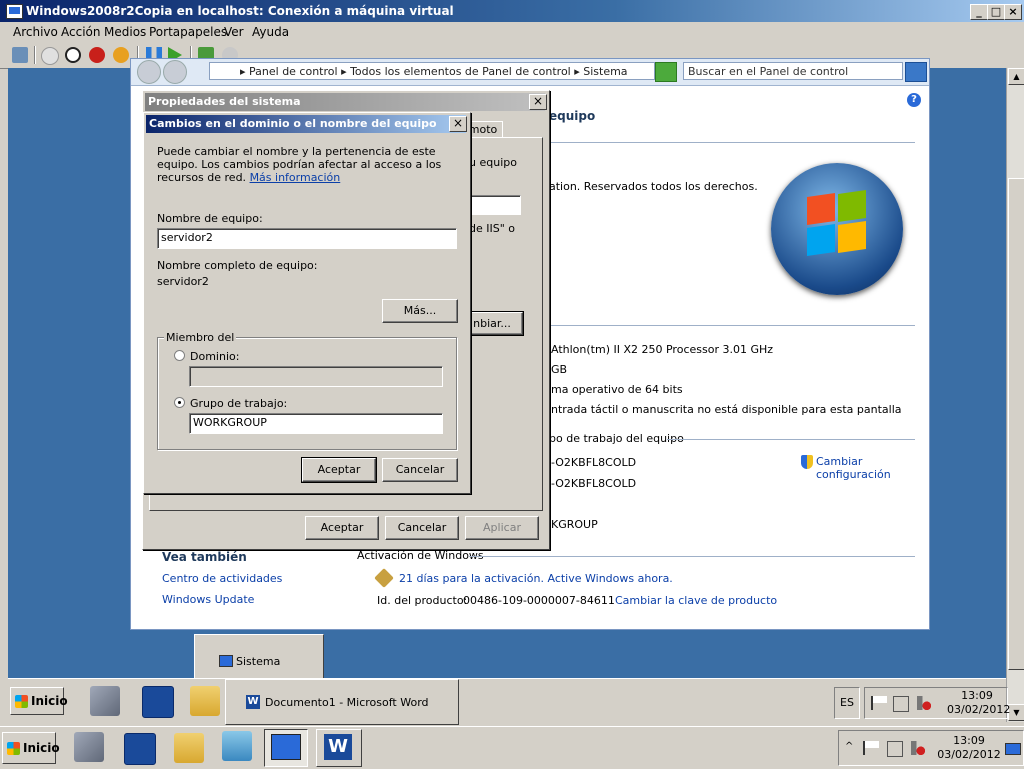 The width and height of the screenshot is (1024, 769). I want to click on search-input: Buscar en el Panel de control, so click(793, 71).